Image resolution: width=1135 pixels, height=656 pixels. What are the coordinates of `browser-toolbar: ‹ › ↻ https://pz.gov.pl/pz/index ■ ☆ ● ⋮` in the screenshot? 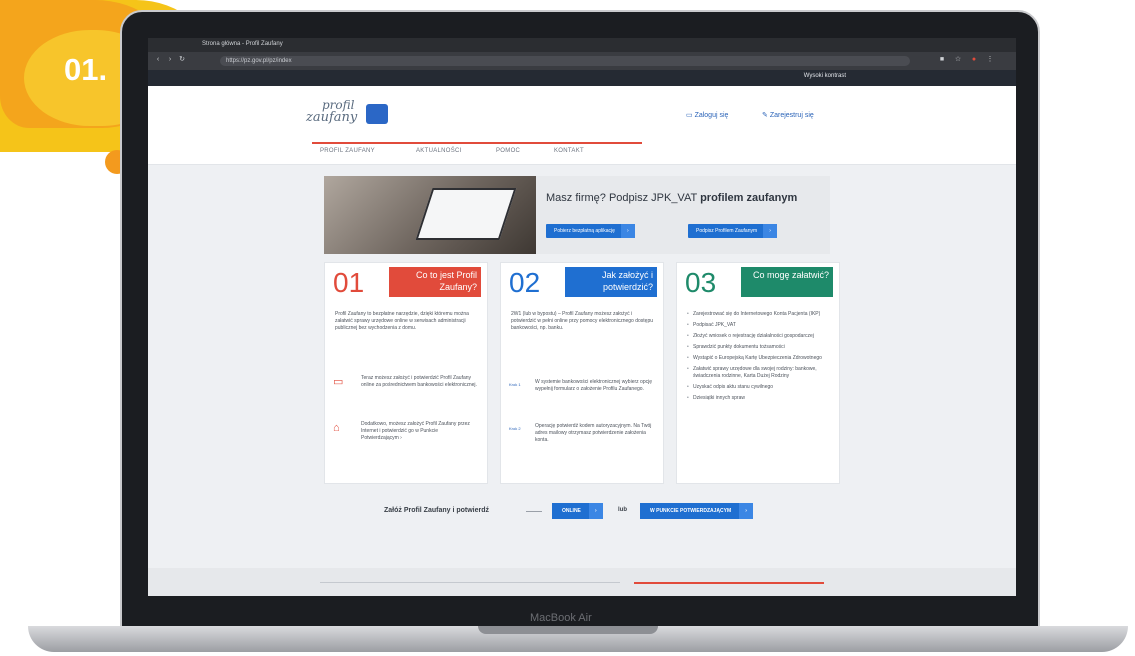 It's located at (582, 61).